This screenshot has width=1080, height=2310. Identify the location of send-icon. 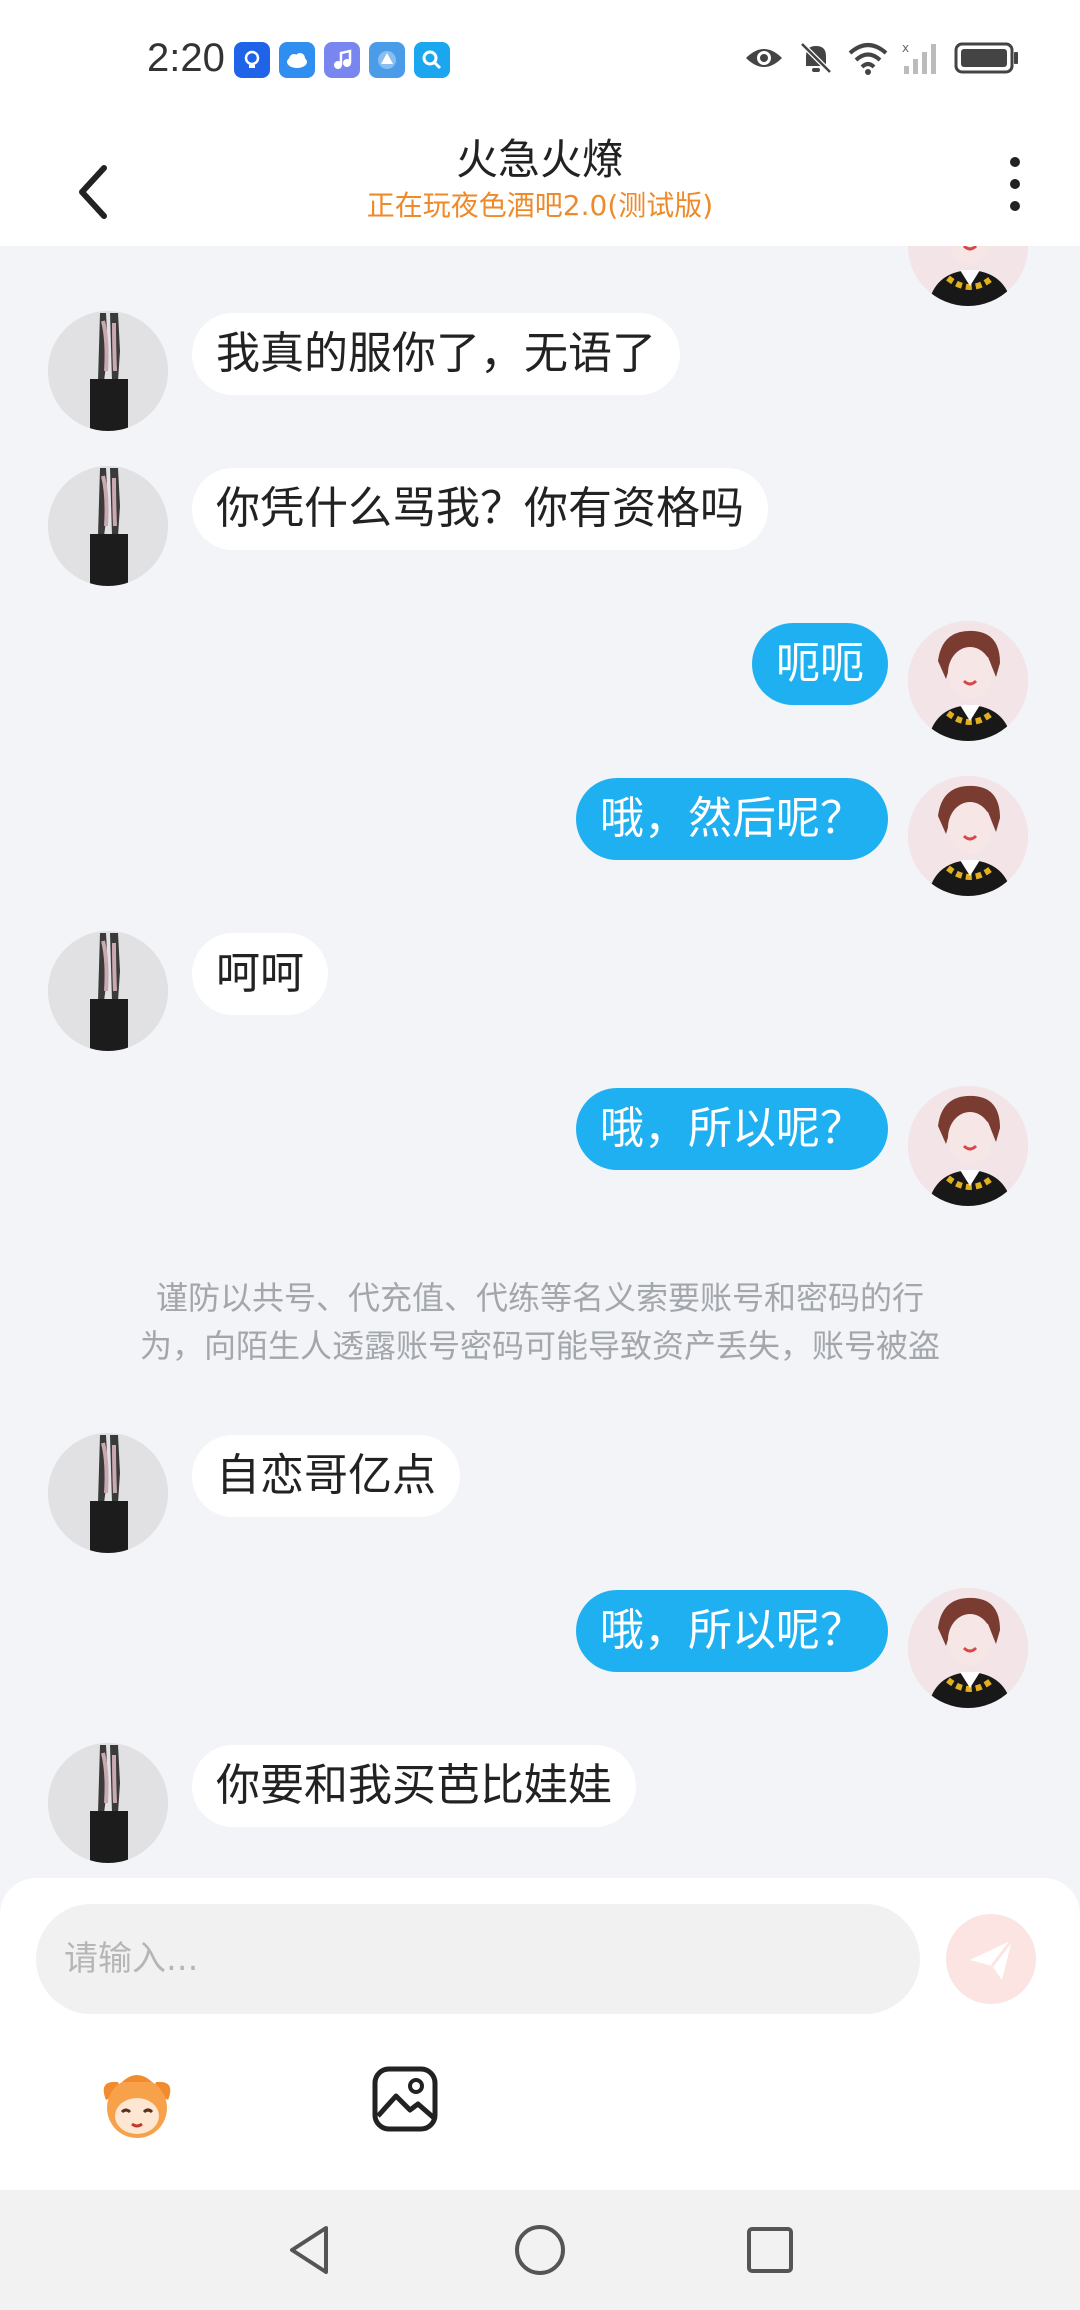
(992, 1959).